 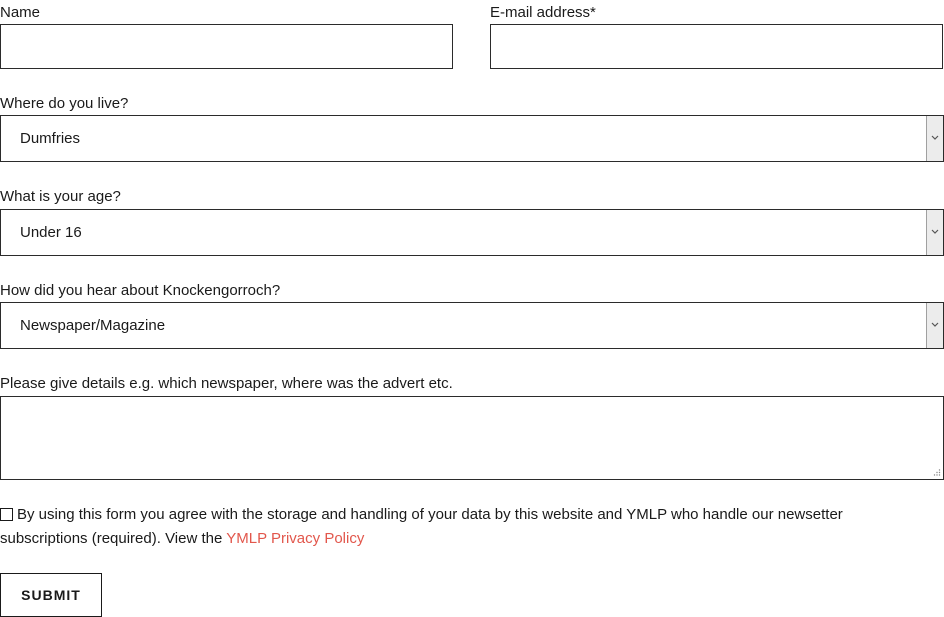 What do you see at coordinates (295, 538) in the screenshot?
I see `privacy-policy-link: YMLP Privacy Policy` at bounding box center [295, 538].